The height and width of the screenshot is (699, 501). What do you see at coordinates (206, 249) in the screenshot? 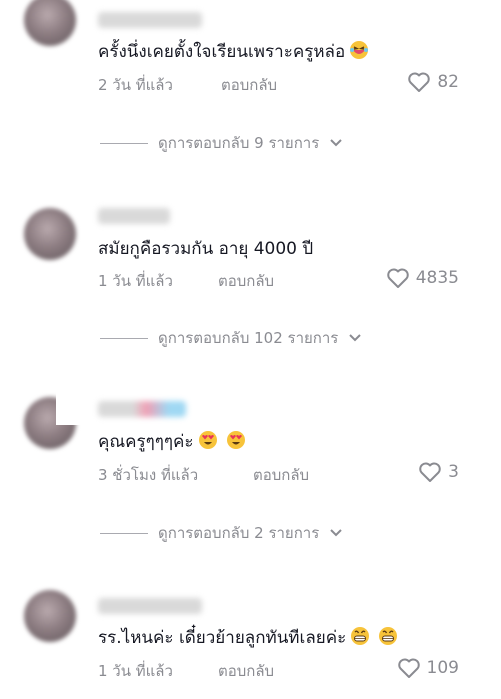
I see `comment-text: สมัยกูคือรวมกัน อายุ 4000 ปี` at bounding box center [206, 249].